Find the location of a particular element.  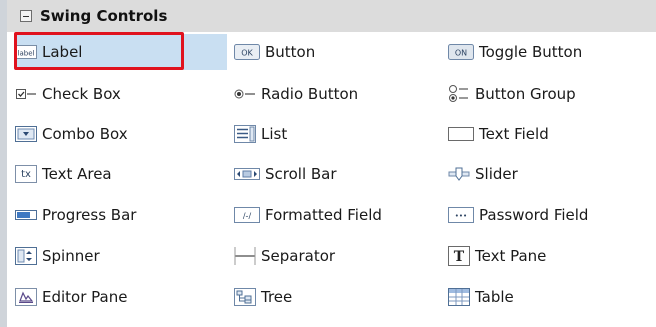

palette-item-text-area-text: Text Area is located at coordinates (77, 174).